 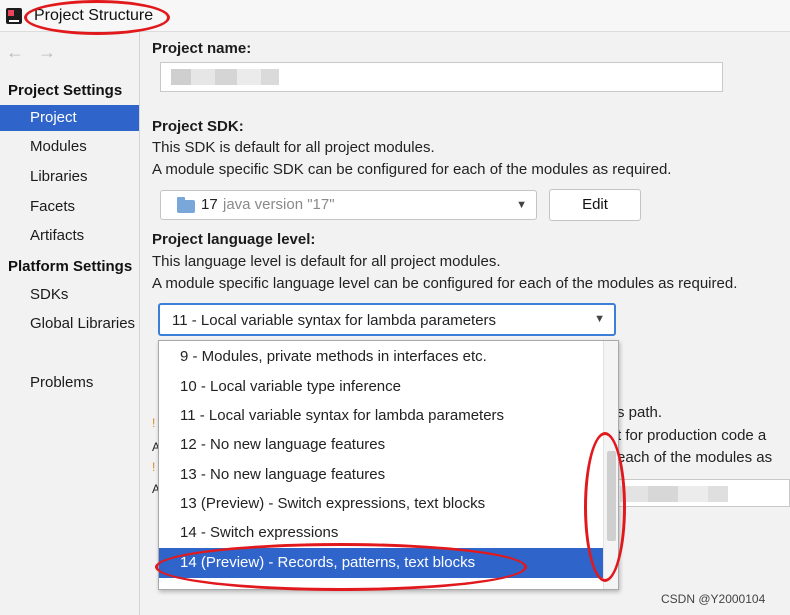 I want to click on edit-sdk-button: Edit, so click(x=595, y=205).